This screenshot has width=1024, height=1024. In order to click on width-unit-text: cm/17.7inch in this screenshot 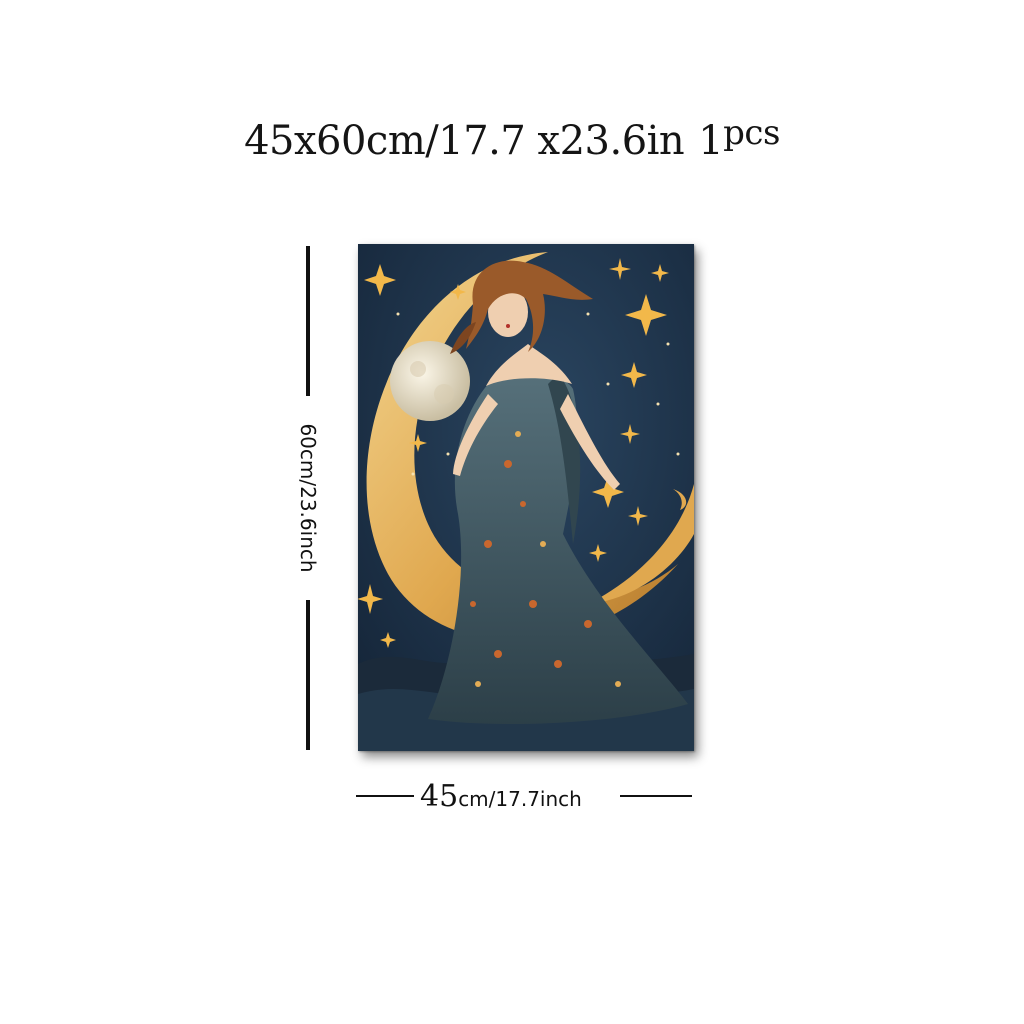, I will do `click(520, 799)`.